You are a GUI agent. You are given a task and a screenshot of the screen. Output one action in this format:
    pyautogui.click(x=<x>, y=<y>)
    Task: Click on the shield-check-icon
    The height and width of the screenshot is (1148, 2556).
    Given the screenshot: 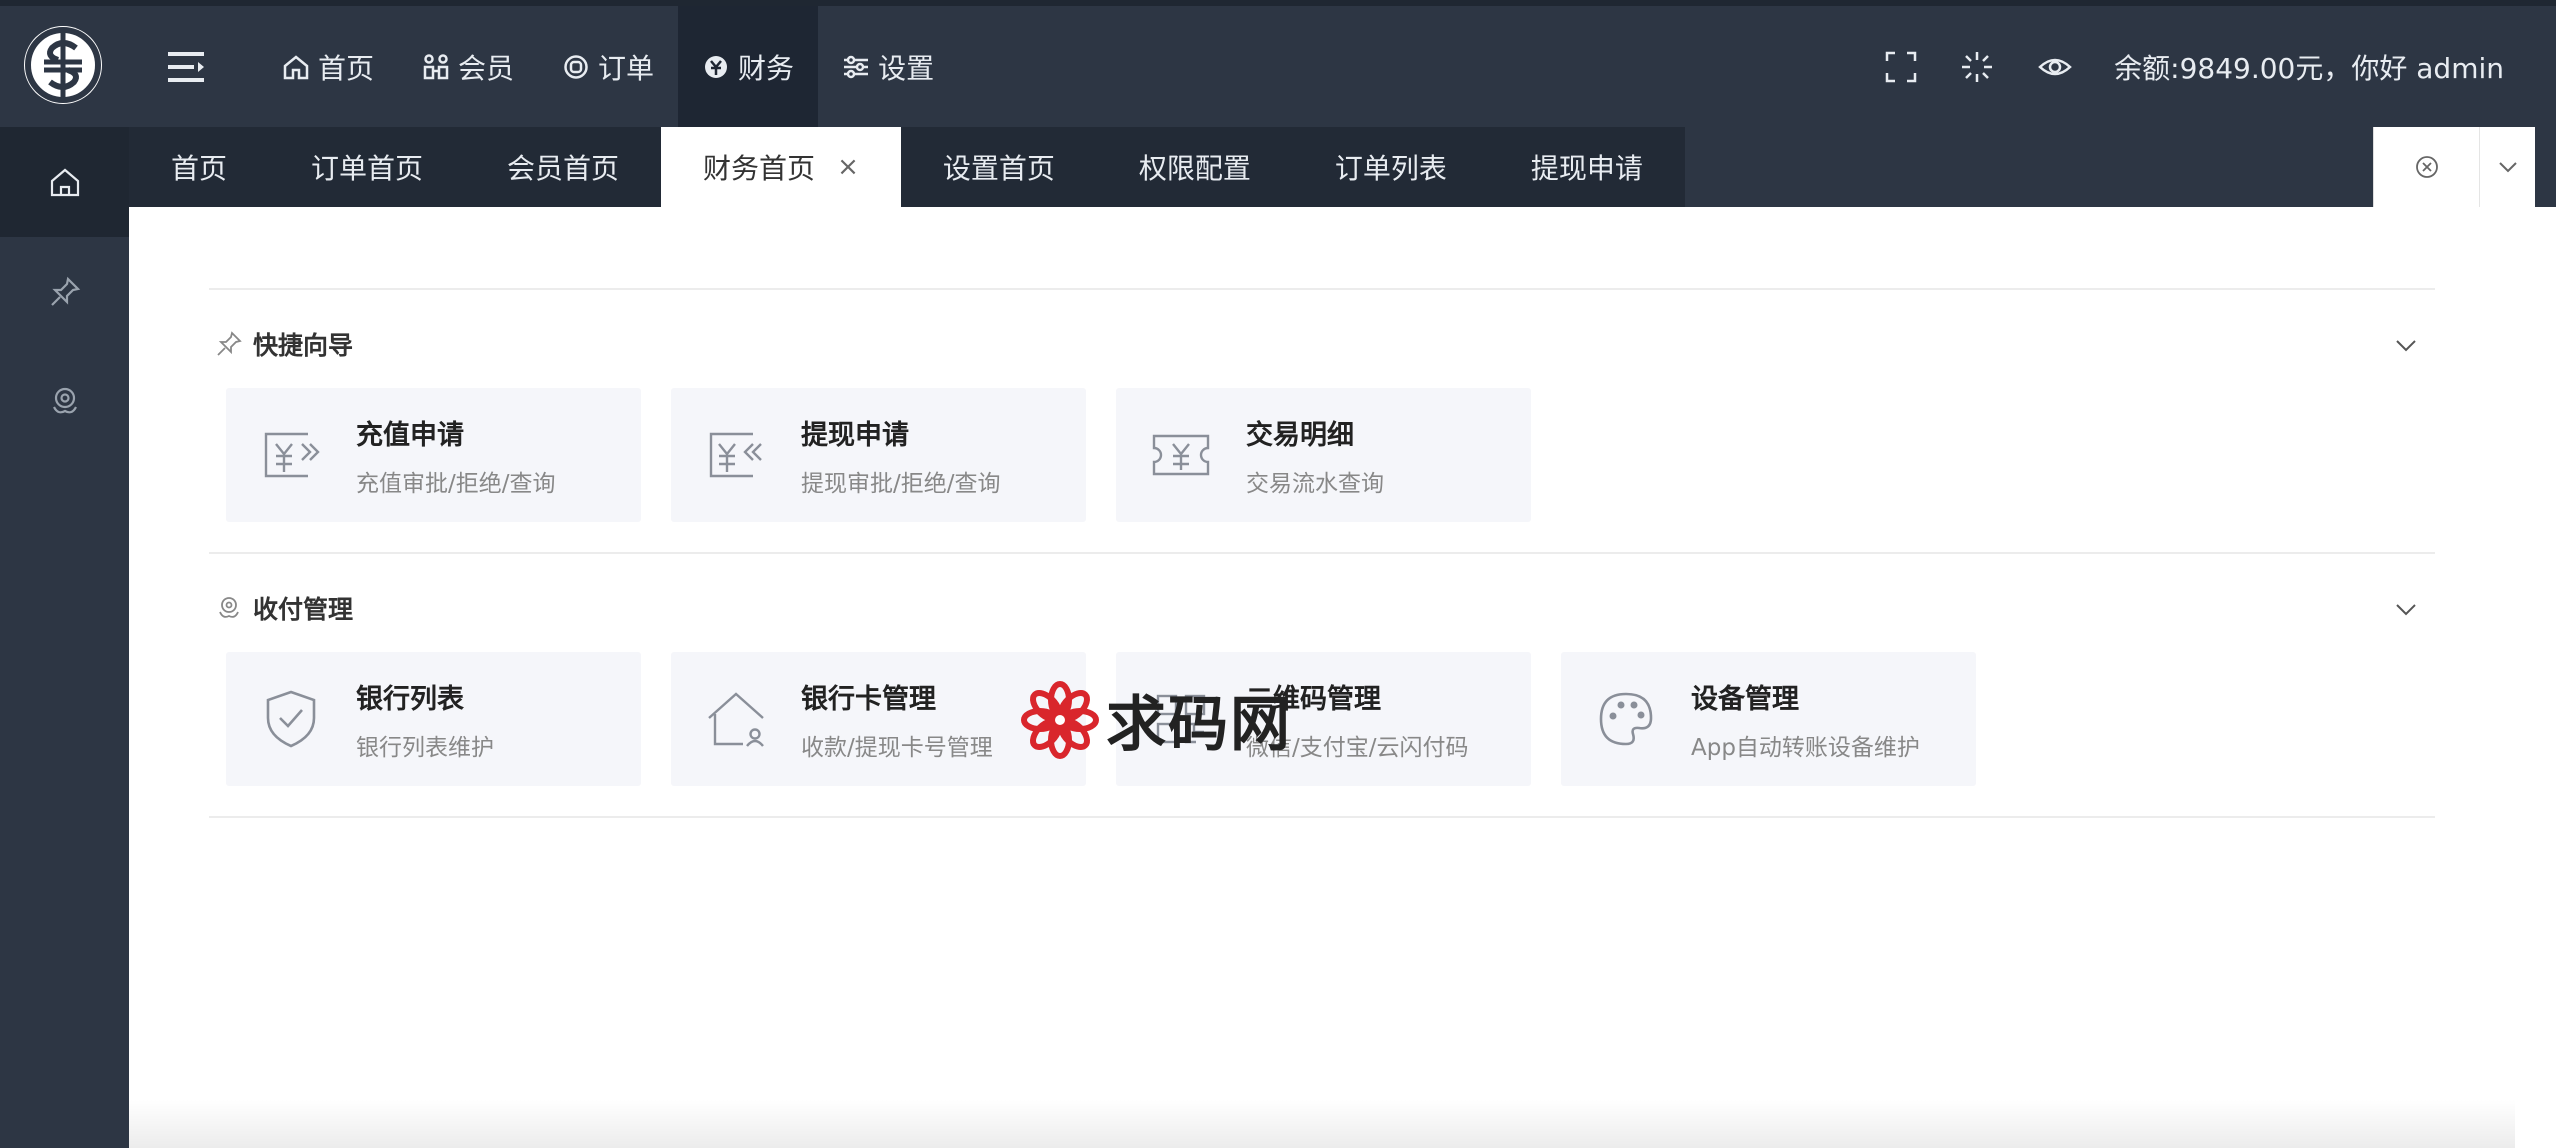 What is the action you would take?
    pyautogui.click(x=291, y=719)
    